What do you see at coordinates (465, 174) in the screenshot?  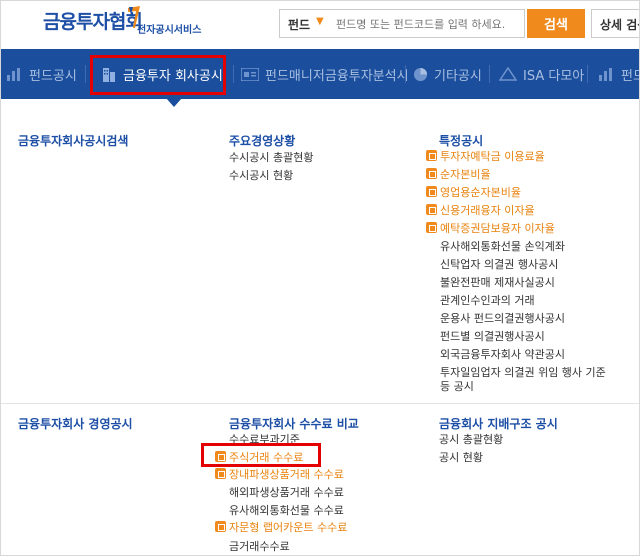 I see `menu-item-label: 순자본비율` at bounding box center [465, 174].